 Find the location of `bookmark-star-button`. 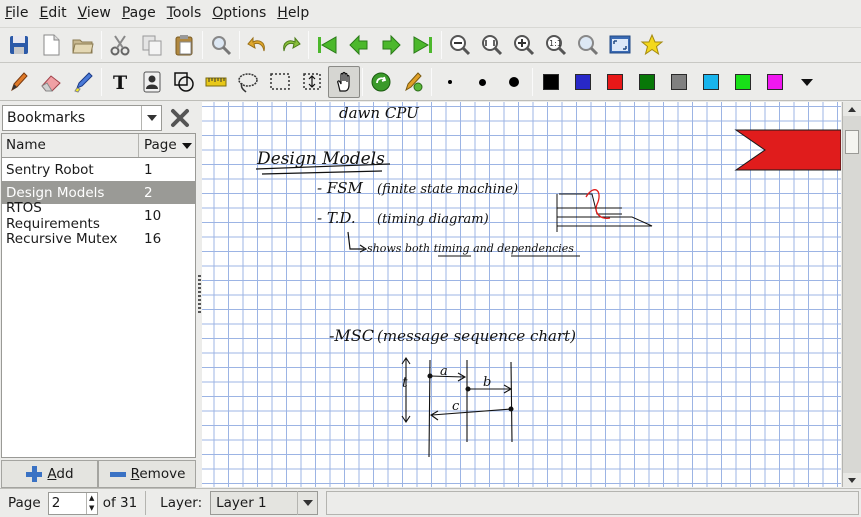

bookmark-star-button is located at coordinates (652, 45).